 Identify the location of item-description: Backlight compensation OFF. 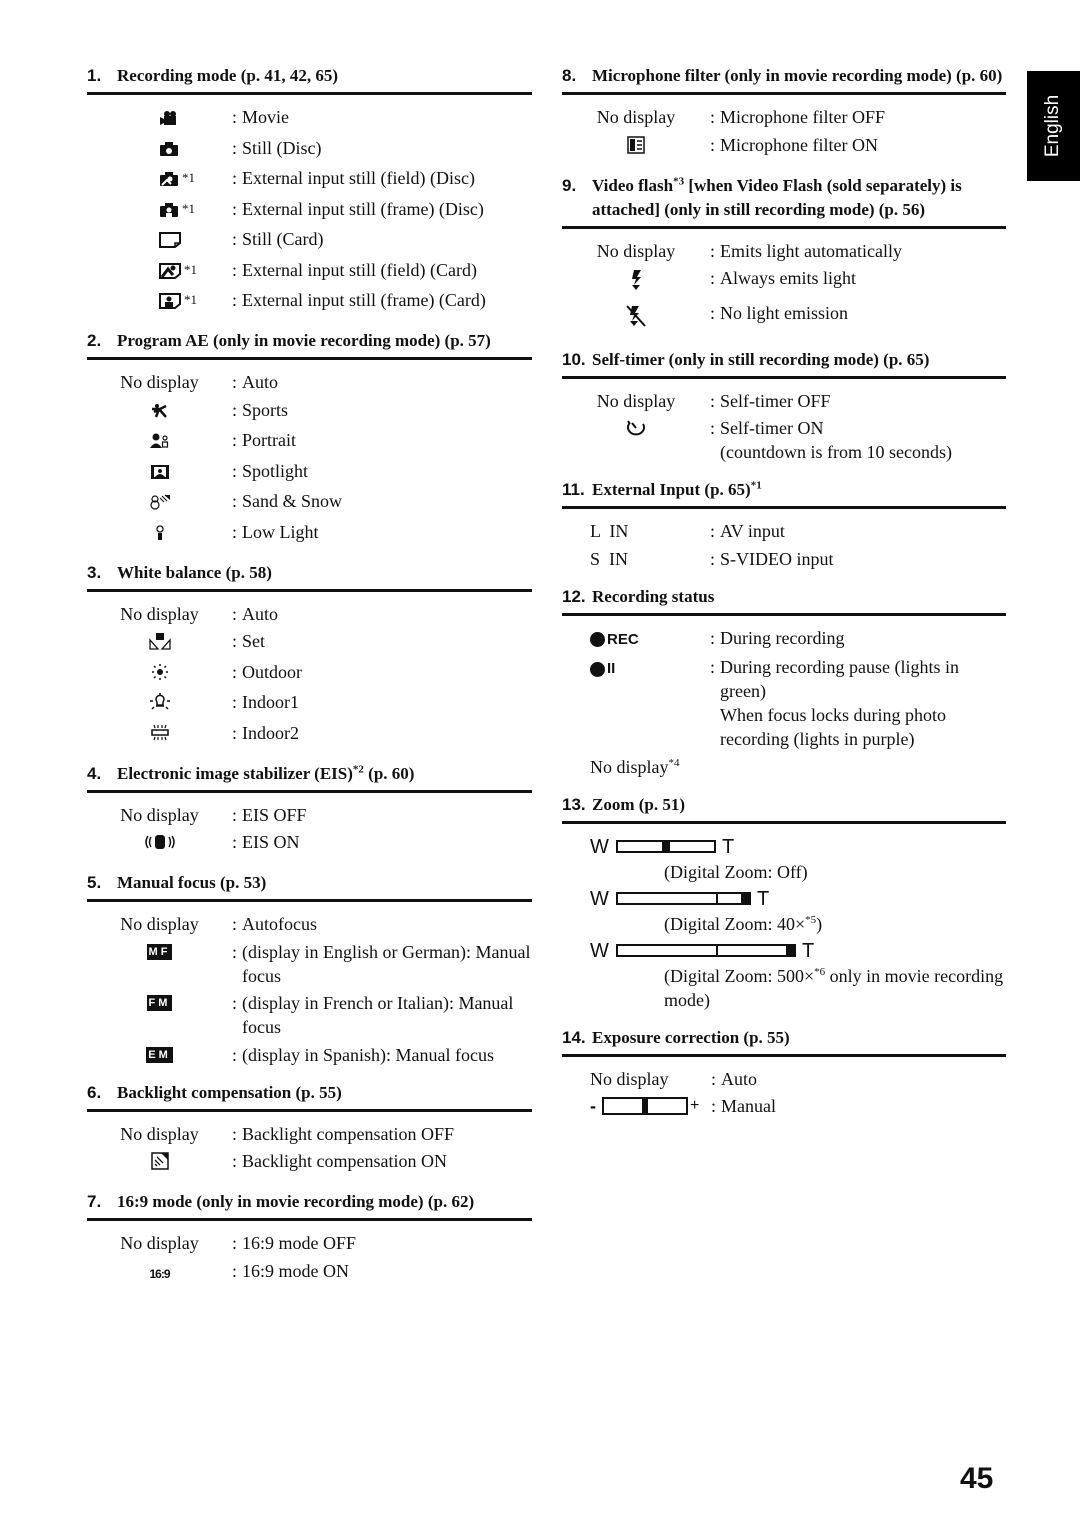
(348, 1133).